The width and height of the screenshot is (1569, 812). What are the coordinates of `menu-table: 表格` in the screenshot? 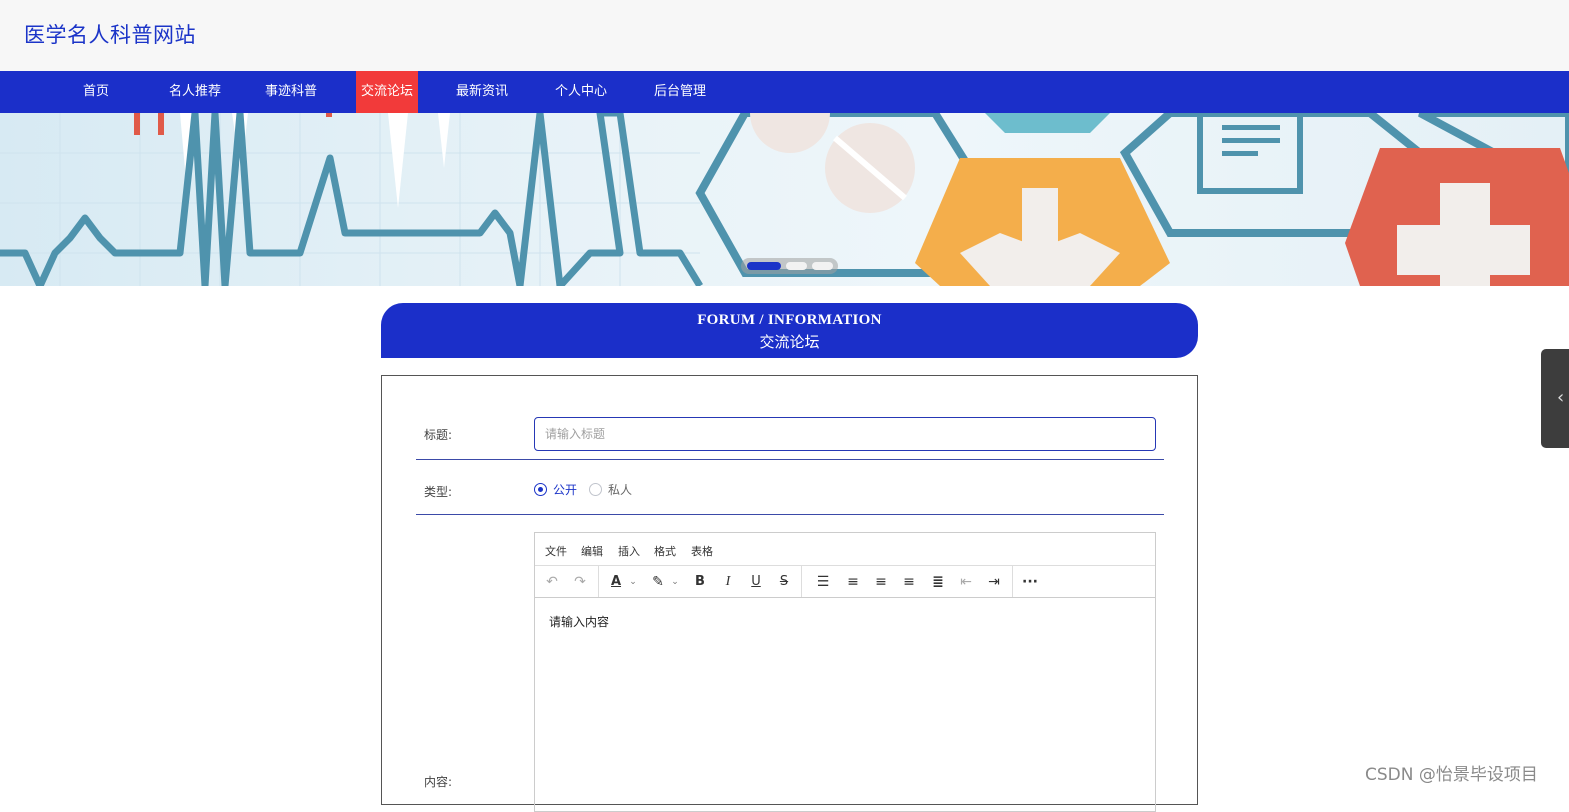 It's located at (702, 551).